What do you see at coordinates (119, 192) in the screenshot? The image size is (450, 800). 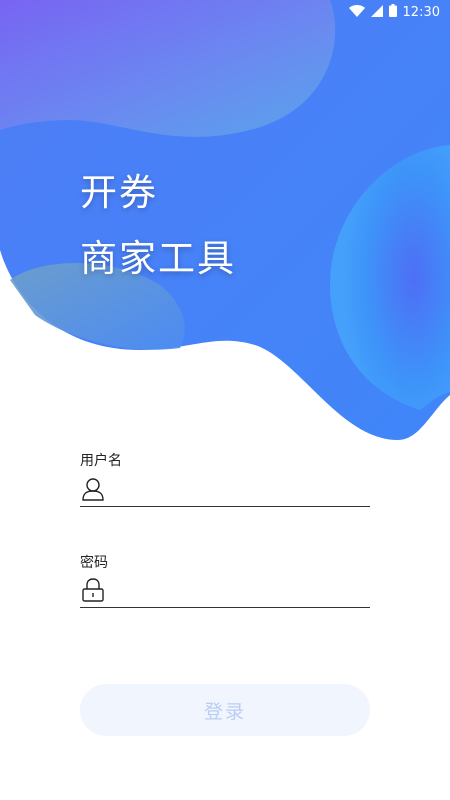 I see `hero-title-line1: 开券` at bounding box center [119, 192].